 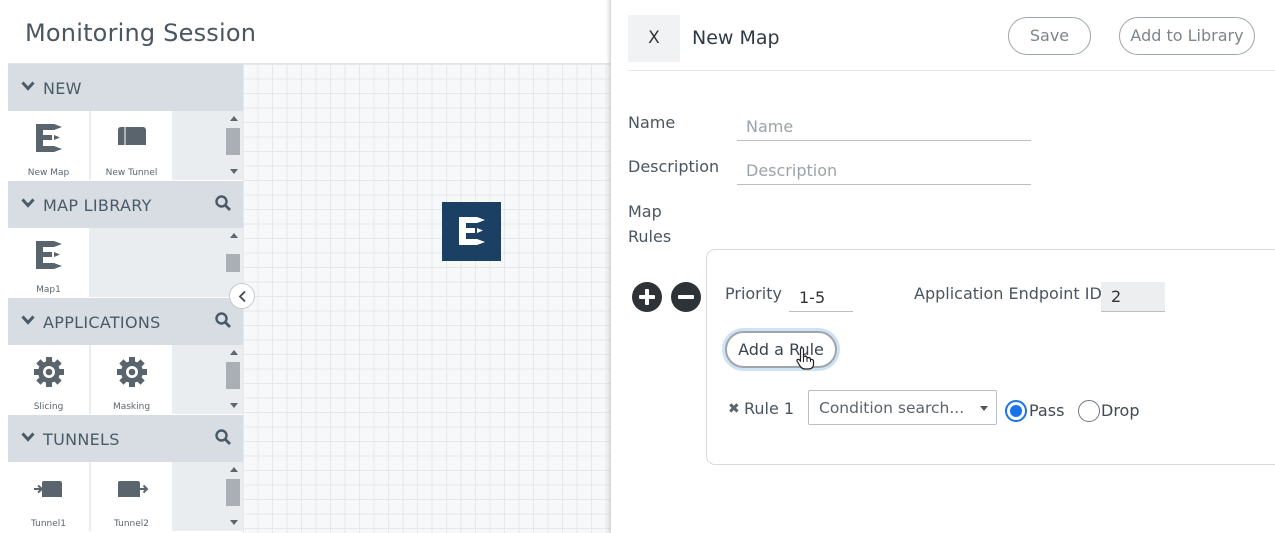 What do you see at coordinates (125, 262) in the screenshot?
I see `section-body-map-library: Map1` at bounding box center [125, 262].